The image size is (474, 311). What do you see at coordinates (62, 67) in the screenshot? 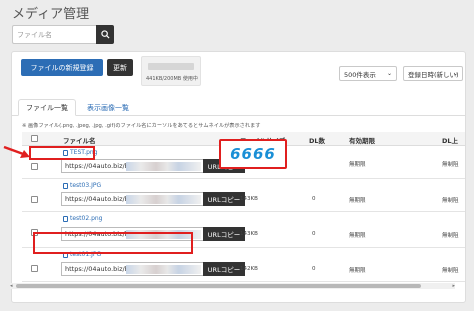
I see `new-file-button: ファイルの新規登録` at bounding box center [62, 67].